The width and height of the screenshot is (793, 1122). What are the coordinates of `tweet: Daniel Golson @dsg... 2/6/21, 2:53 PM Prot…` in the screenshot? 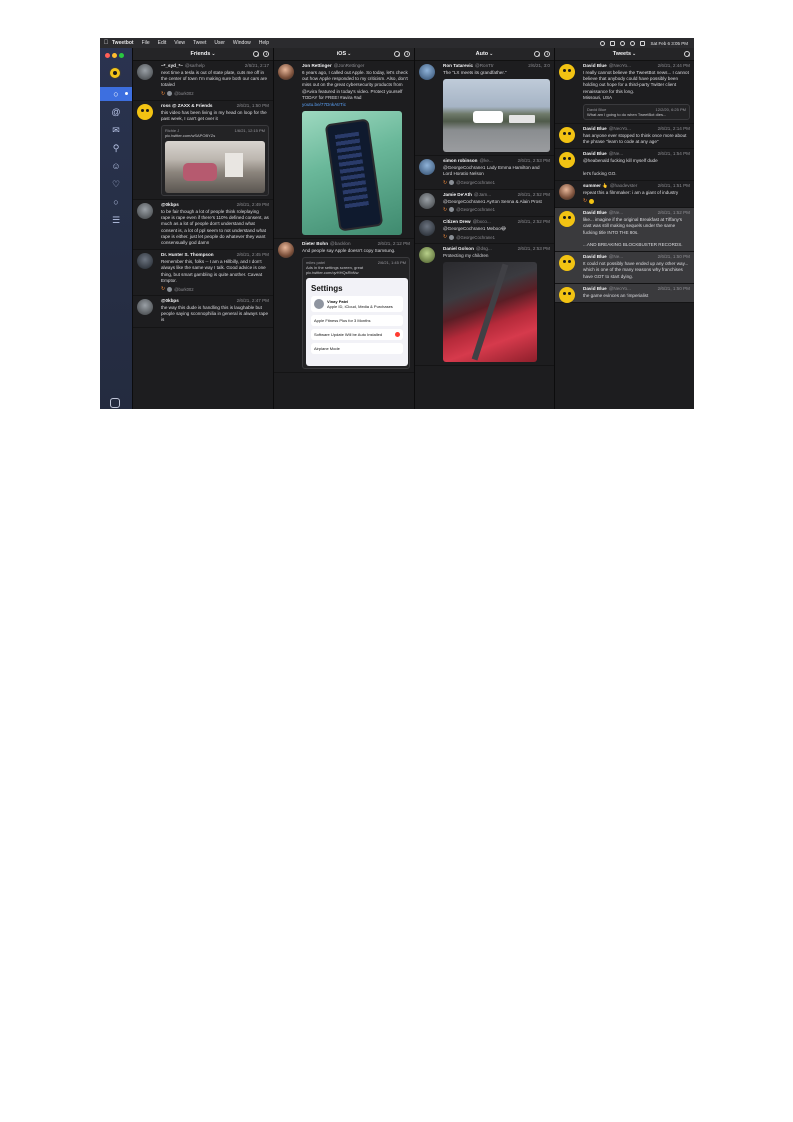 It's located at (484, 305).